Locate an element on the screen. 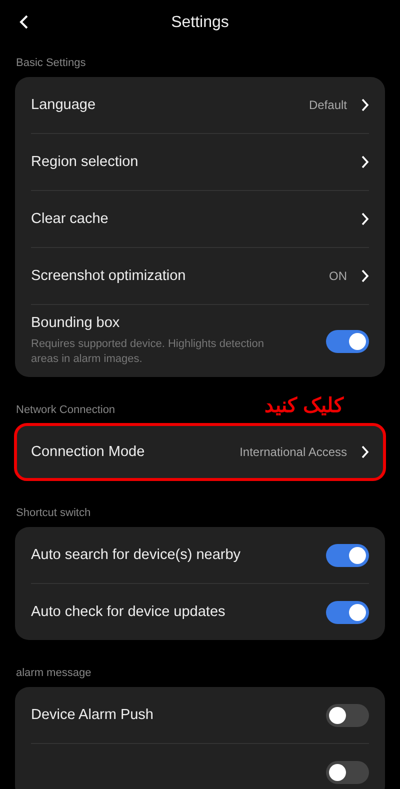 This screenshot has height=789, width=400. row-value: International Access is located at coordinates (293, 452).